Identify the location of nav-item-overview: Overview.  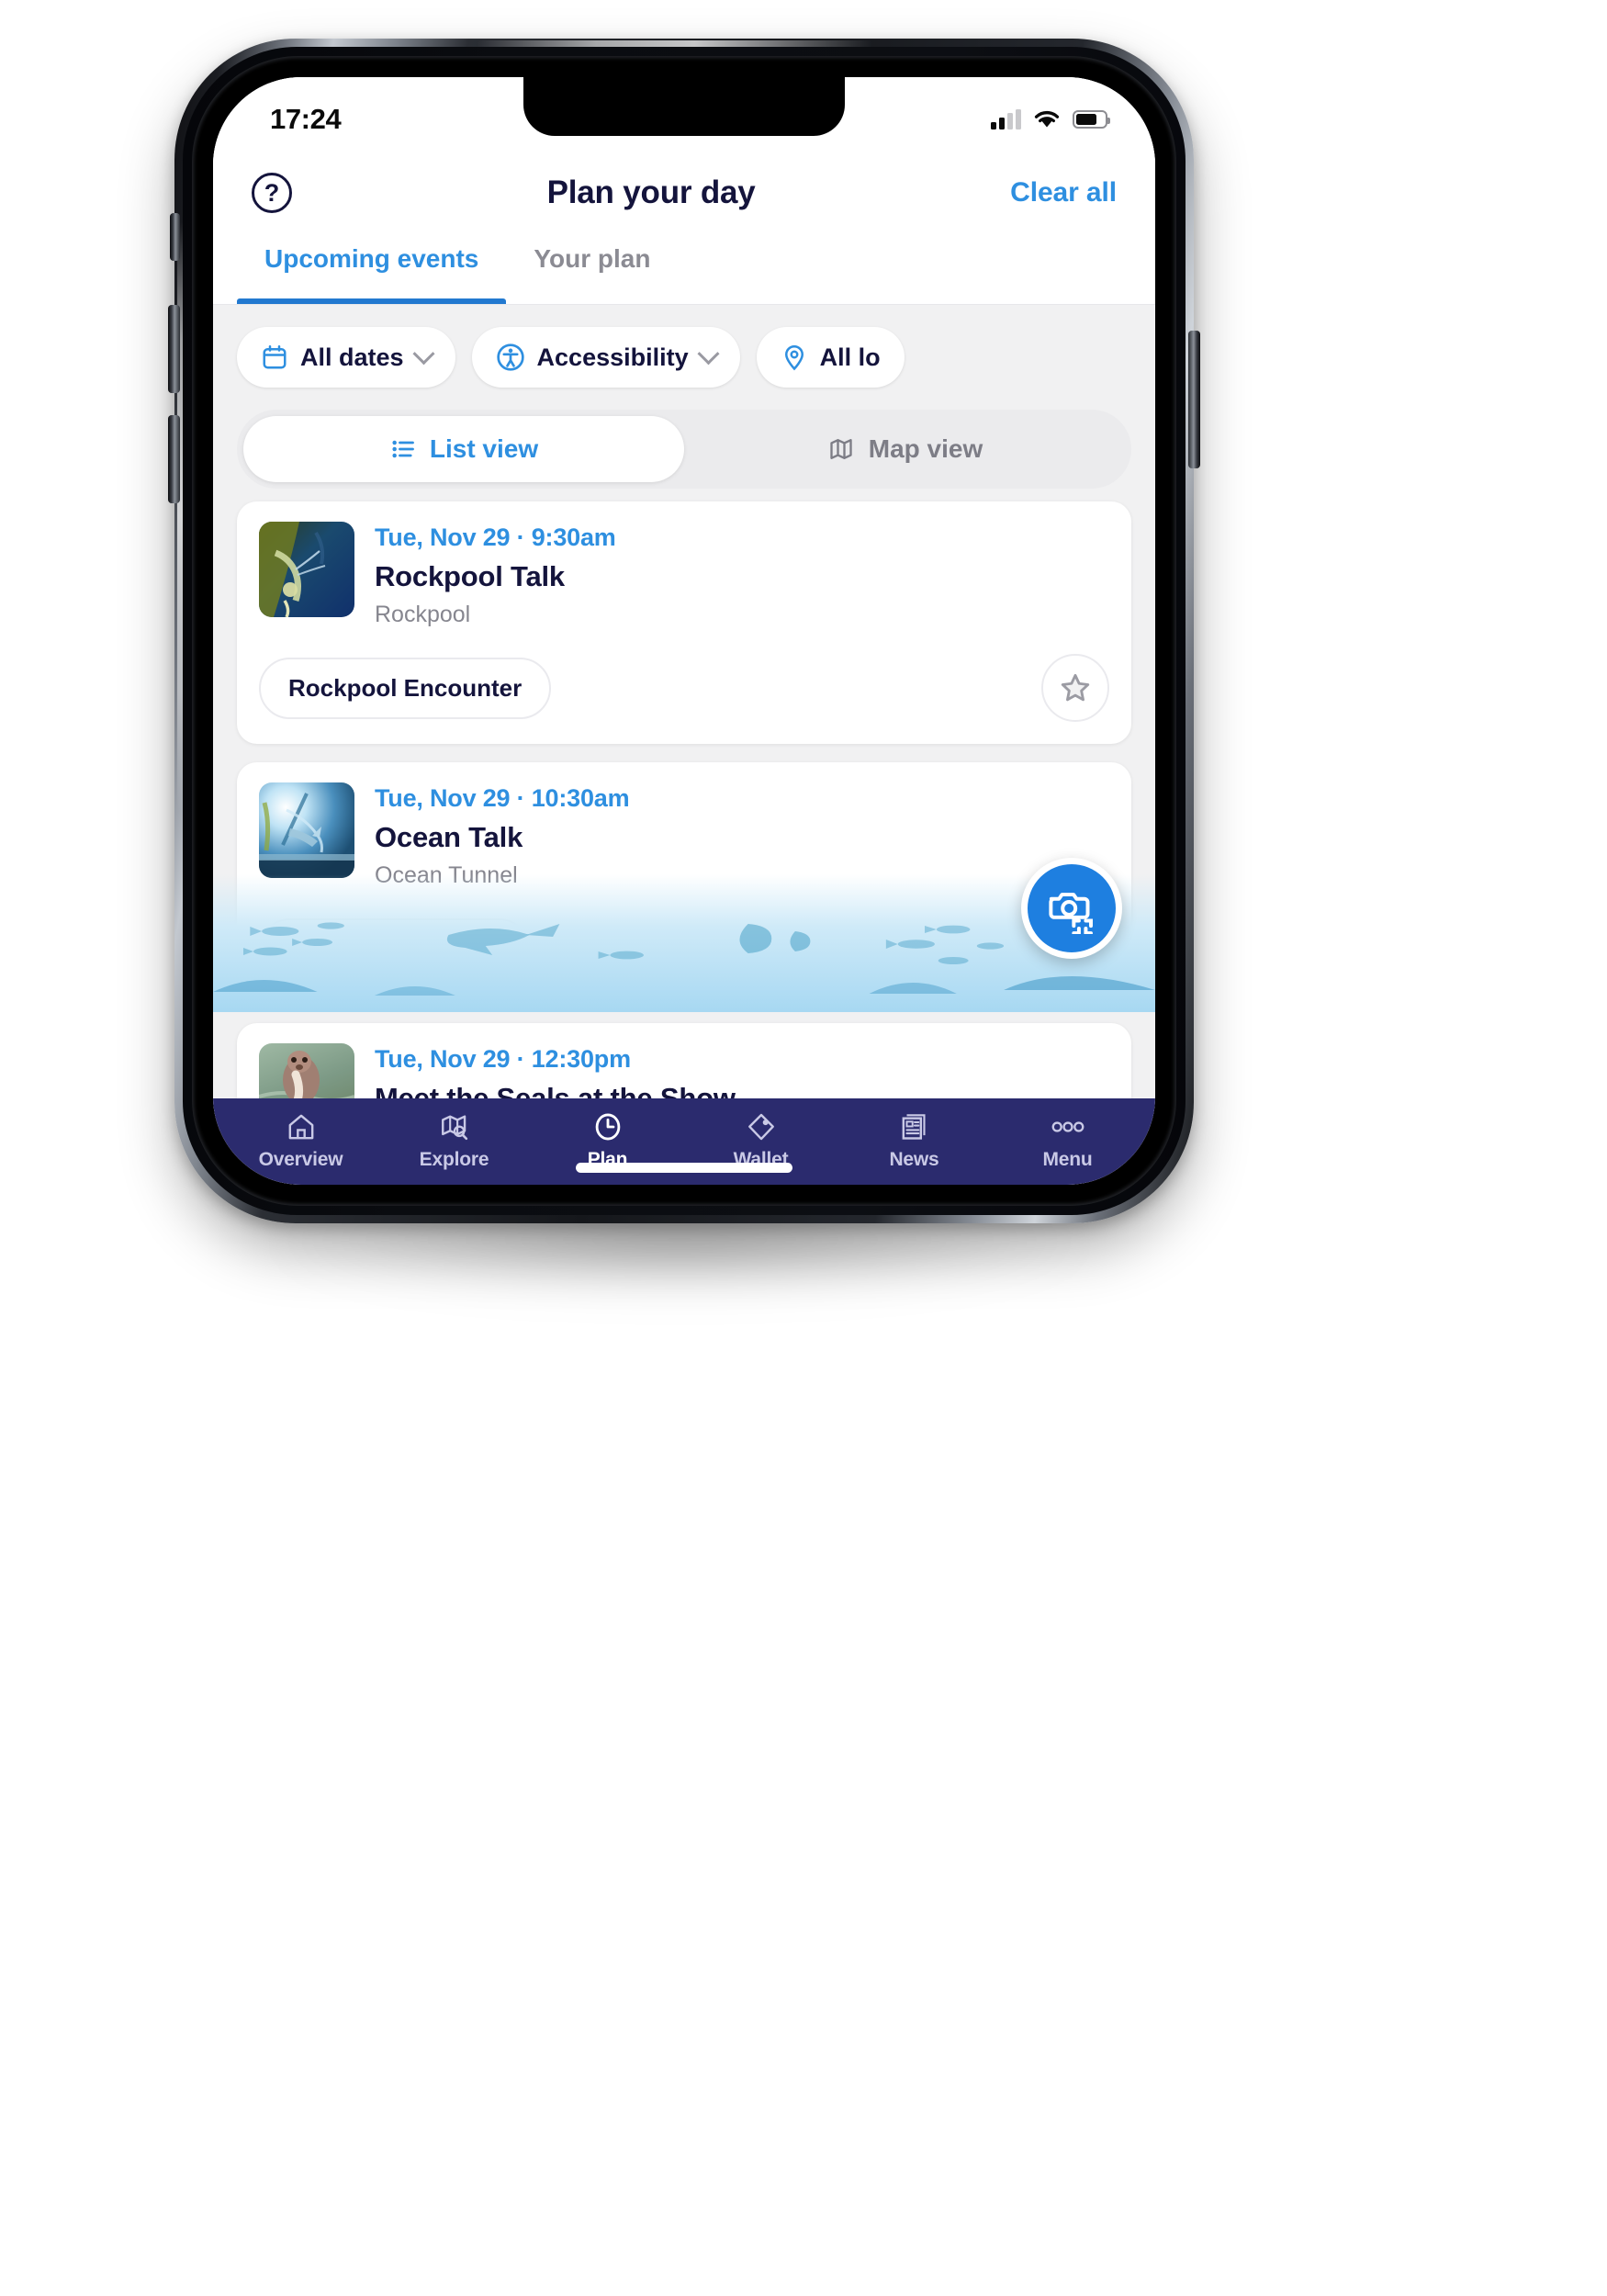
(301, 1140).